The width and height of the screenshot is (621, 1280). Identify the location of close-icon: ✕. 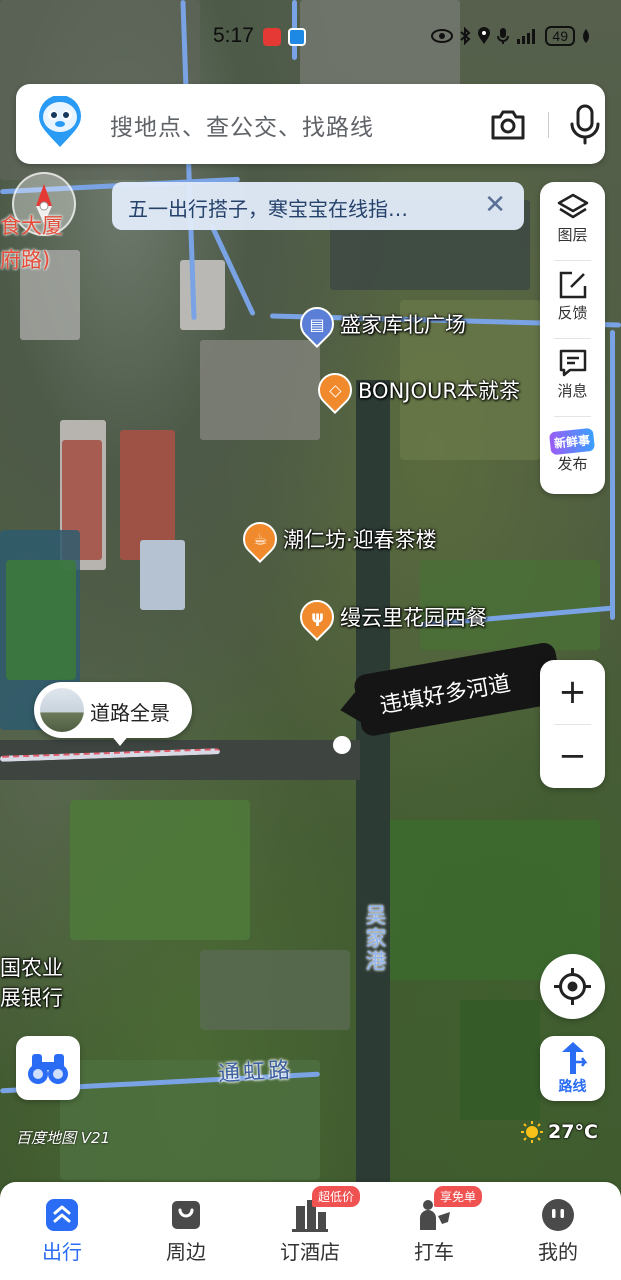
(495, 205).